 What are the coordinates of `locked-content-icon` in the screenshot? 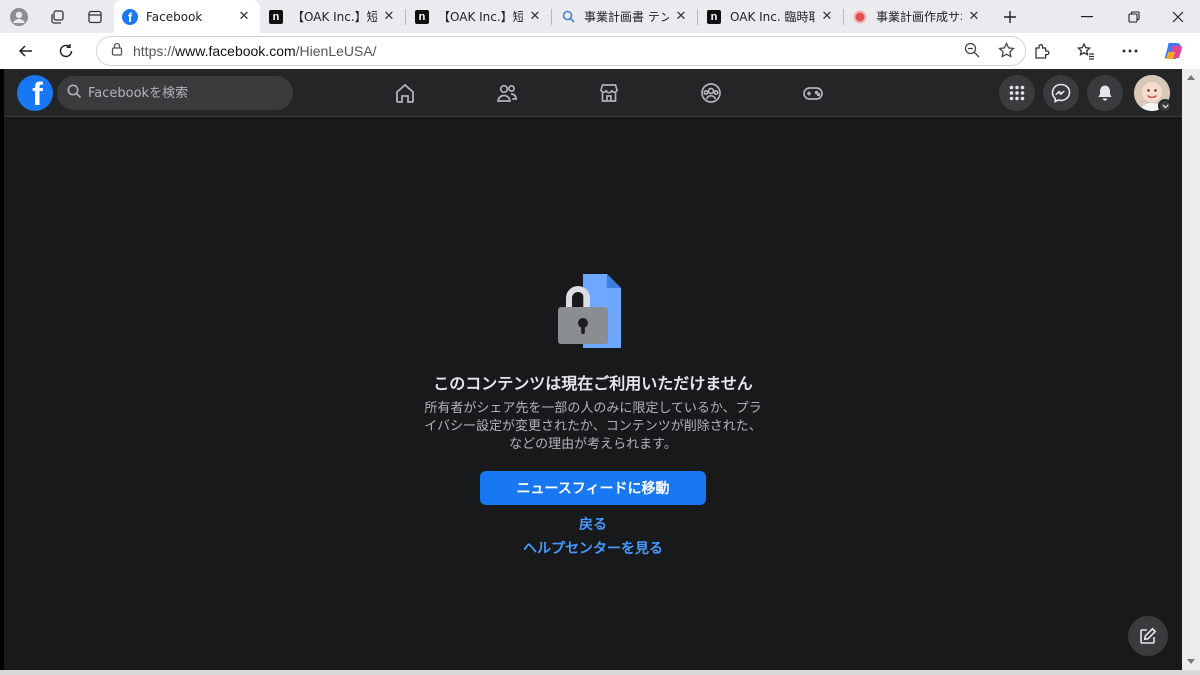 It's located at (593, 312).